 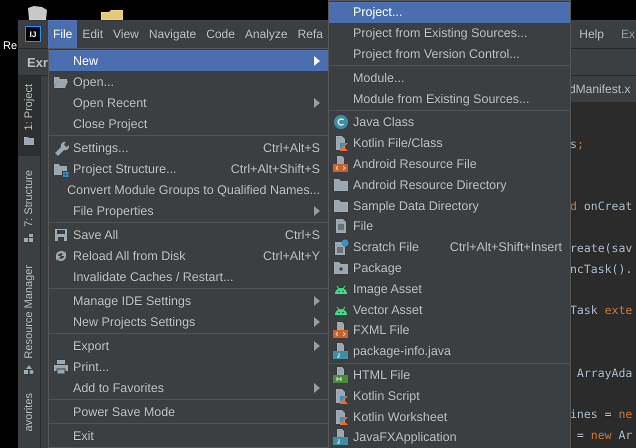 I want to click on code-line: s;, so click(x=577, y=144).